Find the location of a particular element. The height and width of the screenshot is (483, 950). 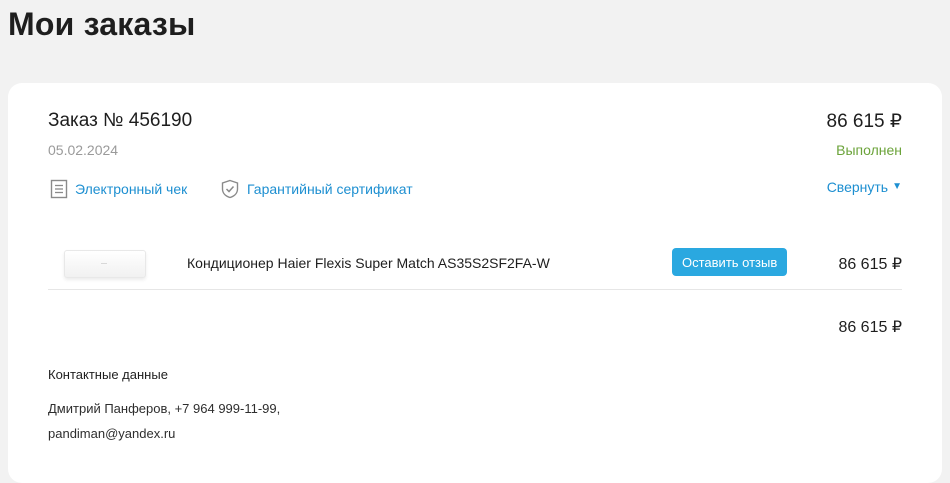

collapse-toggle-label: Свернуть is located at coordinates (857, 187).